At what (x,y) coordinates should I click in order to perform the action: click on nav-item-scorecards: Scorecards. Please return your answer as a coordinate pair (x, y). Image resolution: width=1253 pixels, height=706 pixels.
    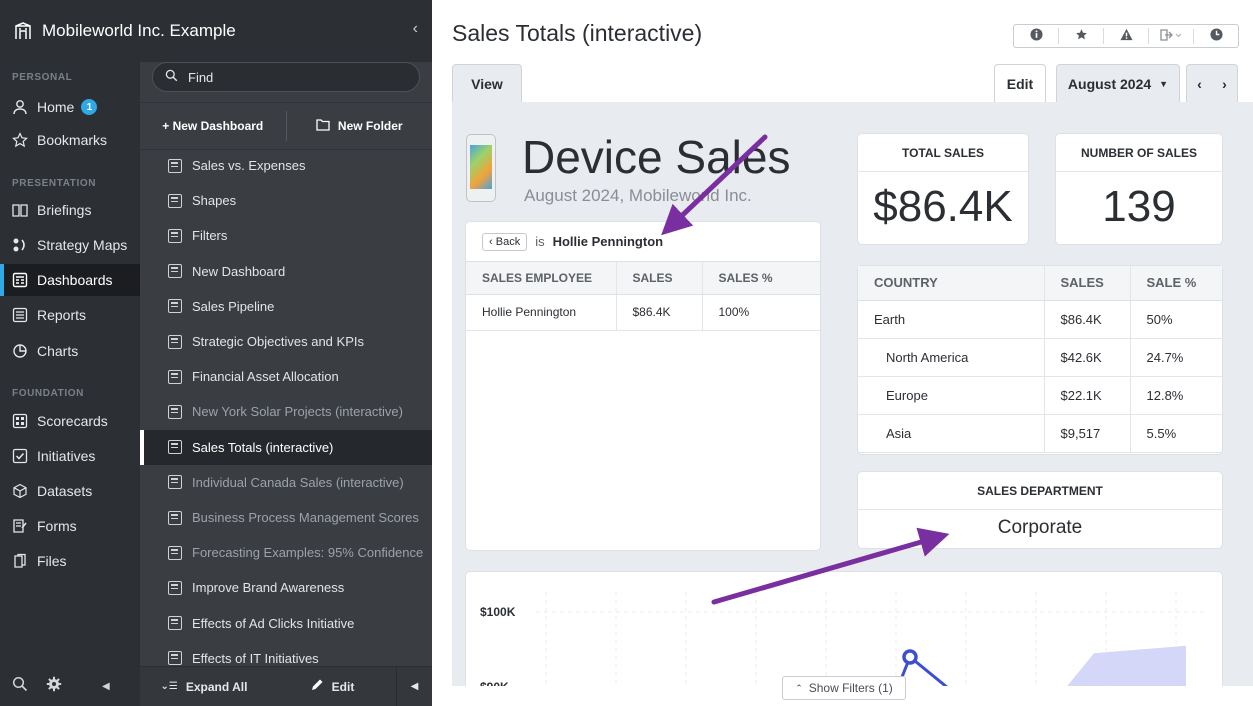
    Looking at the image, I should click on (70, 421).